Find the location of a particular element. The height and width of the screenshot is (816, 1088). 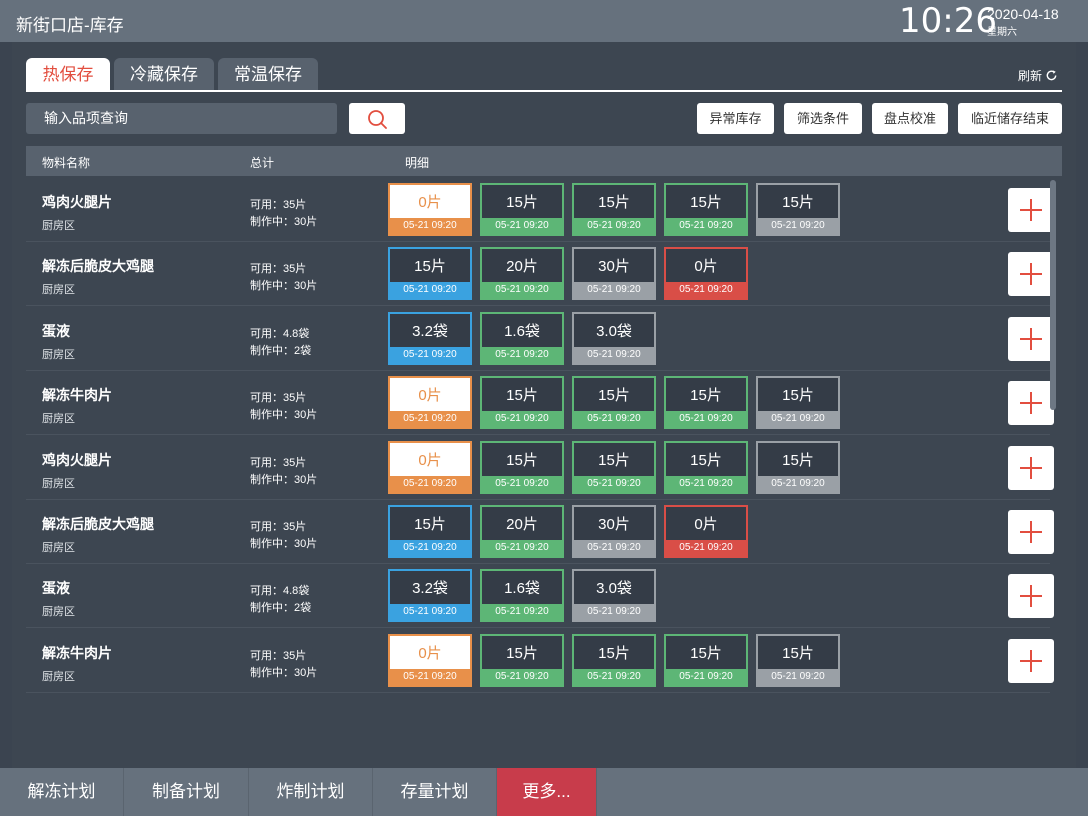

item-name: 蛋液 is located at coordinates (56, 330).